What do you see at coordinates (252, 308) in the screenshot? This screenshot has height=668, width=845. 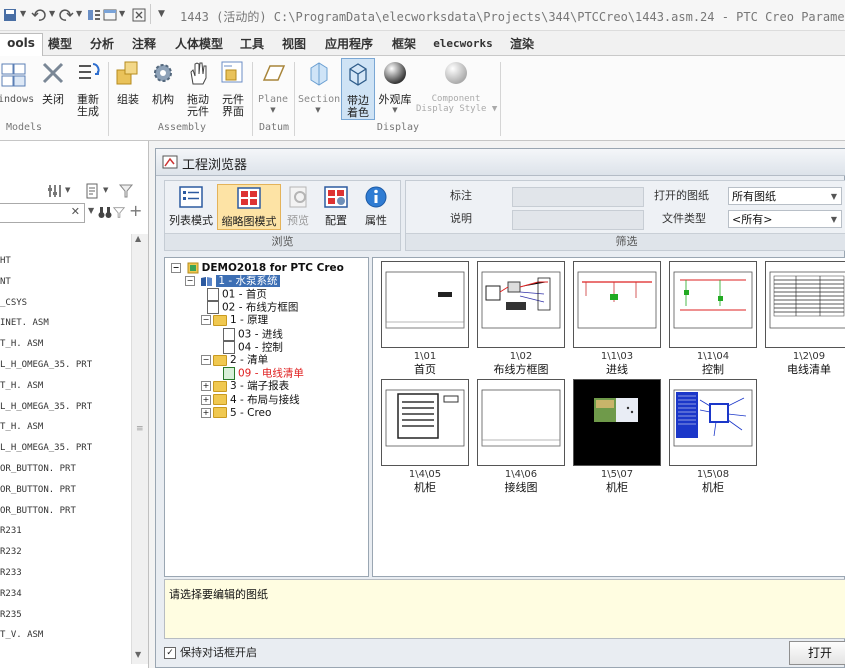 I see `tree-drawing: 02 - 布线方框图` at bounding box center [252, 308].